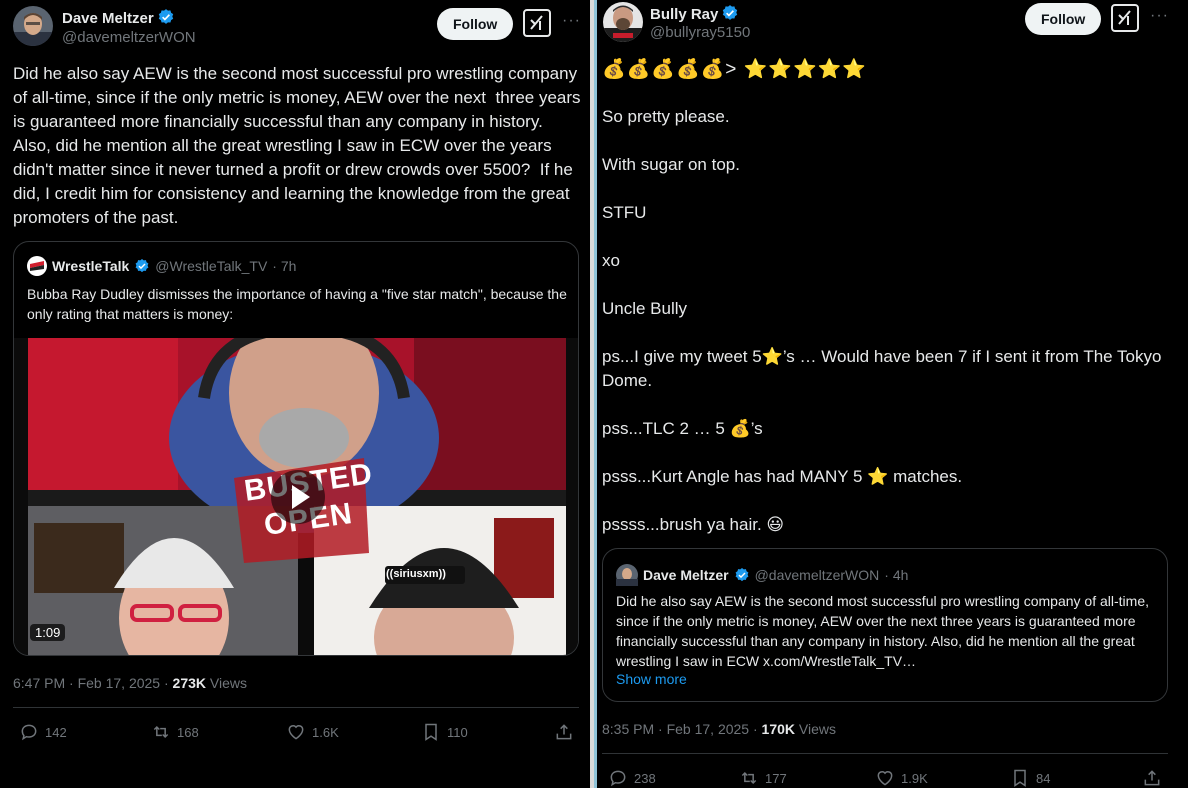 The height and width of the screenshot is (788, 1188). What do you see at coordinates (93, 683) in the screenshot?
I see `tweet-timestamp: 6:47 PM · Feb 17, 2025 ·` at bounding box center [93, 683].